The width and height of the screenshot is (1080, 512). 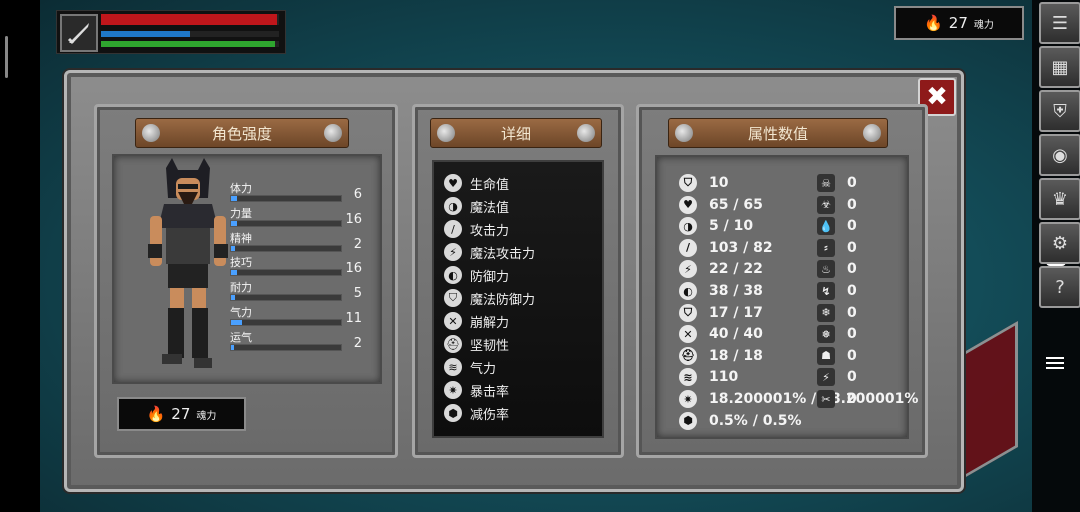 What do you see at coordinates (826, 334) in the screenshot?
I see `frost-resist-icon: ❅` at bounding box center [826, 334].